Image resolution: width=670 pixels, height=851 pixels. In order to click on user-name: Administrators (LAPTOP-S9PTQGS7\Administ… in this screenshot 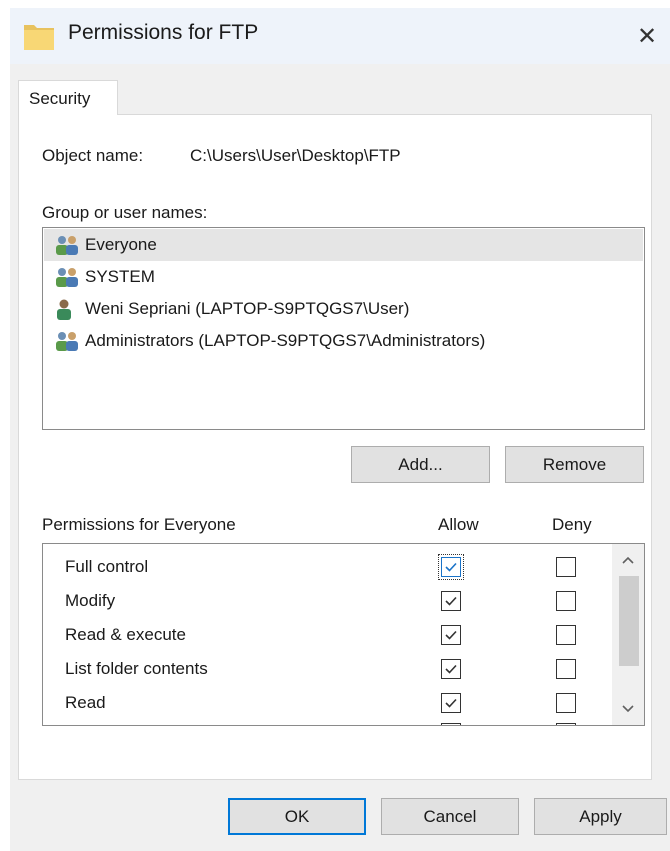, I will do `click(285, 340)`.